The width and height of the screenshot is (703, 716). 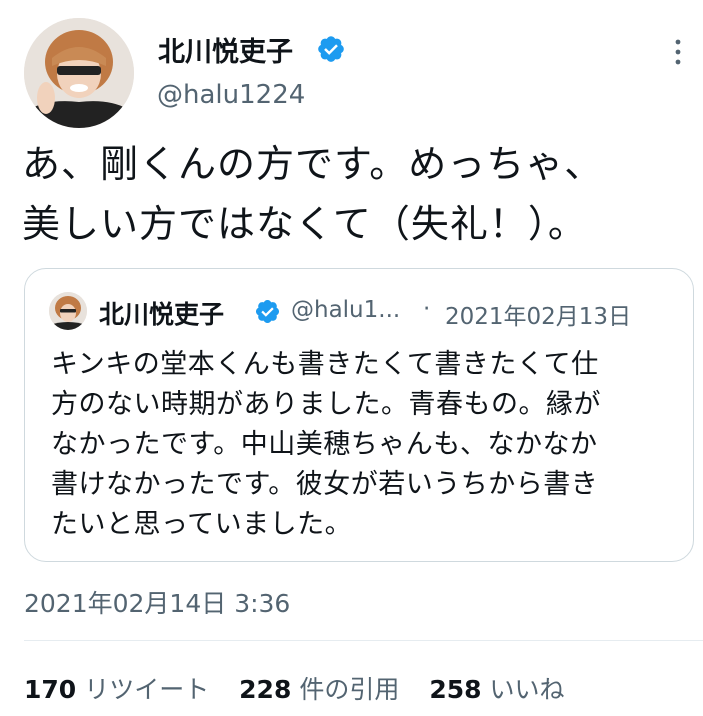 I want to click on author-name: 北川悦吏子, so click(x=225, y=49).